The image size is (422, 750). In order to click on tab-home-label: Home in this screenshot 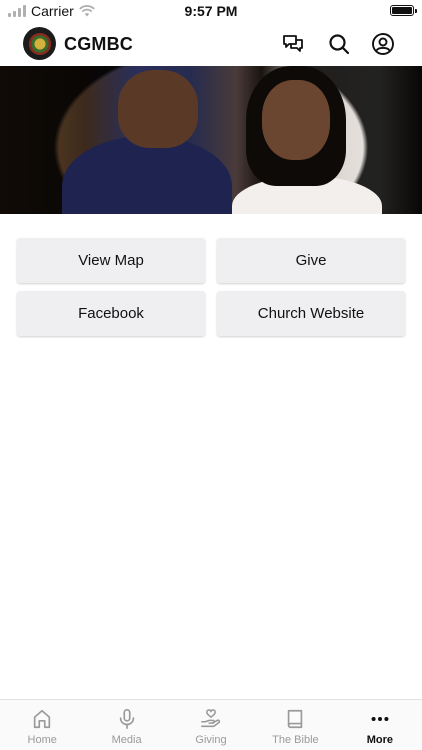, I will do `click(42, 740)`.